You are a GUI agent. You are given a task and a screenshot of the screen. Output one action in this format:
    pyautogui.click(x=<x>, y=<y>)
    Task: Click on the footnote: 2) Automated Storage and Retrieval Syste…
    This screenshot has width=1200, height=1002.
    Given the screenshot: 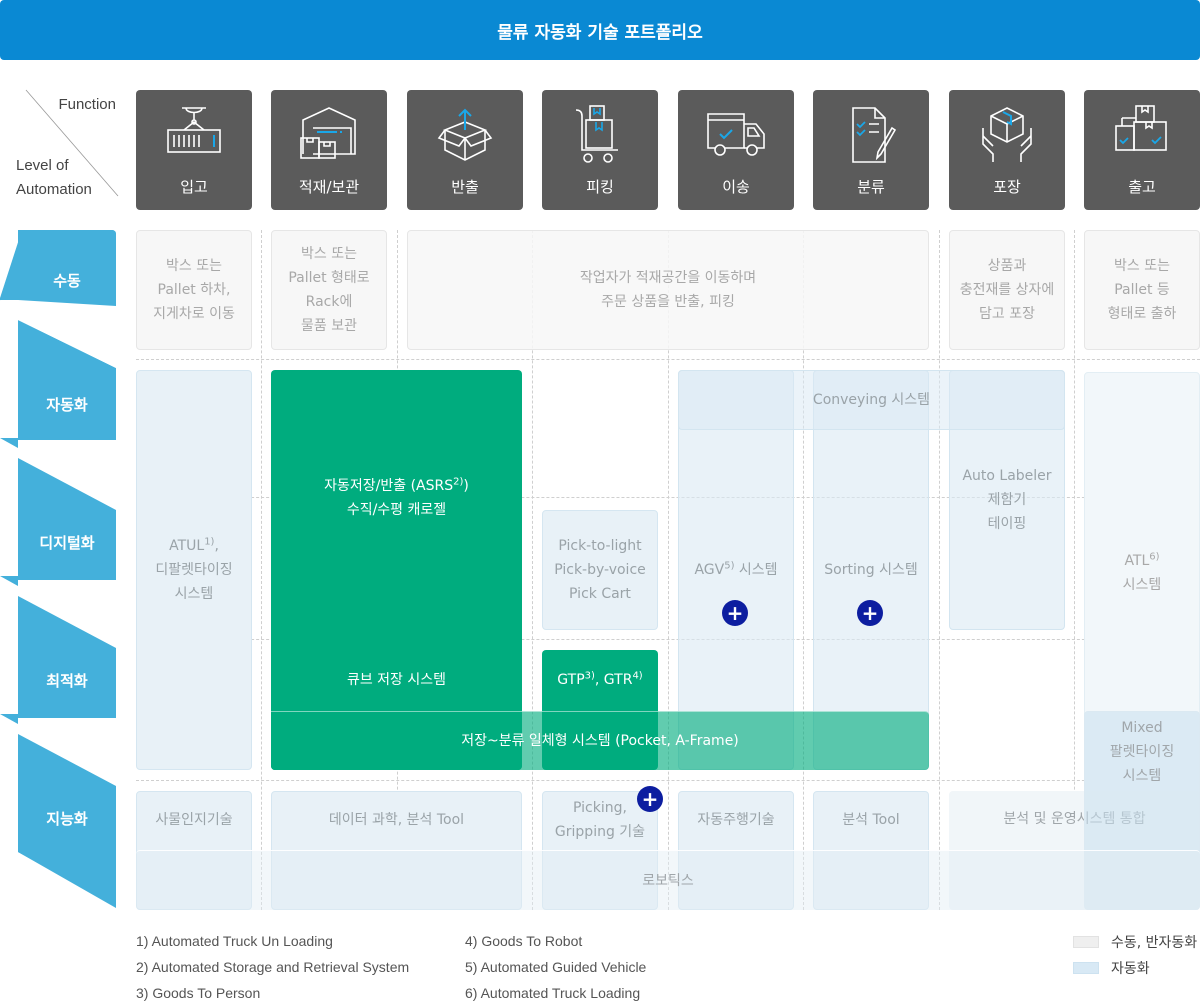 What is the action you would take?
    pyautogui.click(x=273, y=967)
    